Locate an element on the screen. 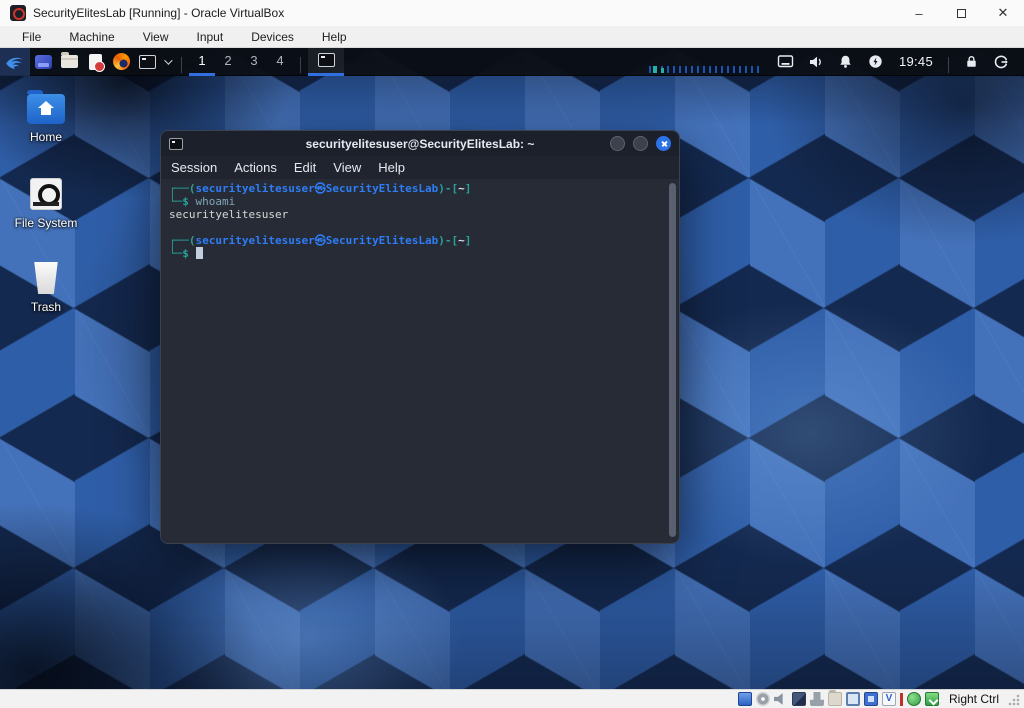 The image size is (1024, 708). features-indicator-bar is located at coordinates (901, 699).